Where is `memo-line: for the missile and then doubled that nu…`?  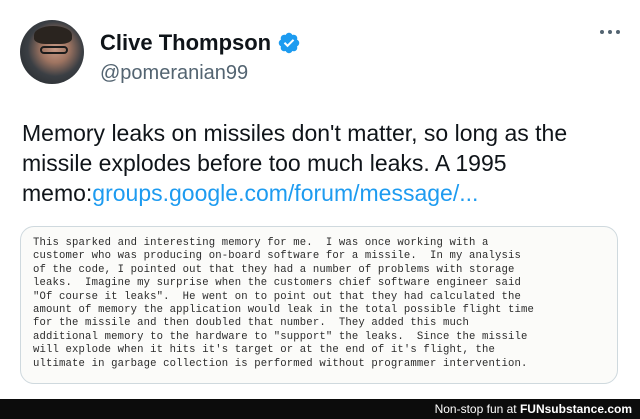
memo-line: for the missile and then doubled that nu… is located at coordinates (251, 323).